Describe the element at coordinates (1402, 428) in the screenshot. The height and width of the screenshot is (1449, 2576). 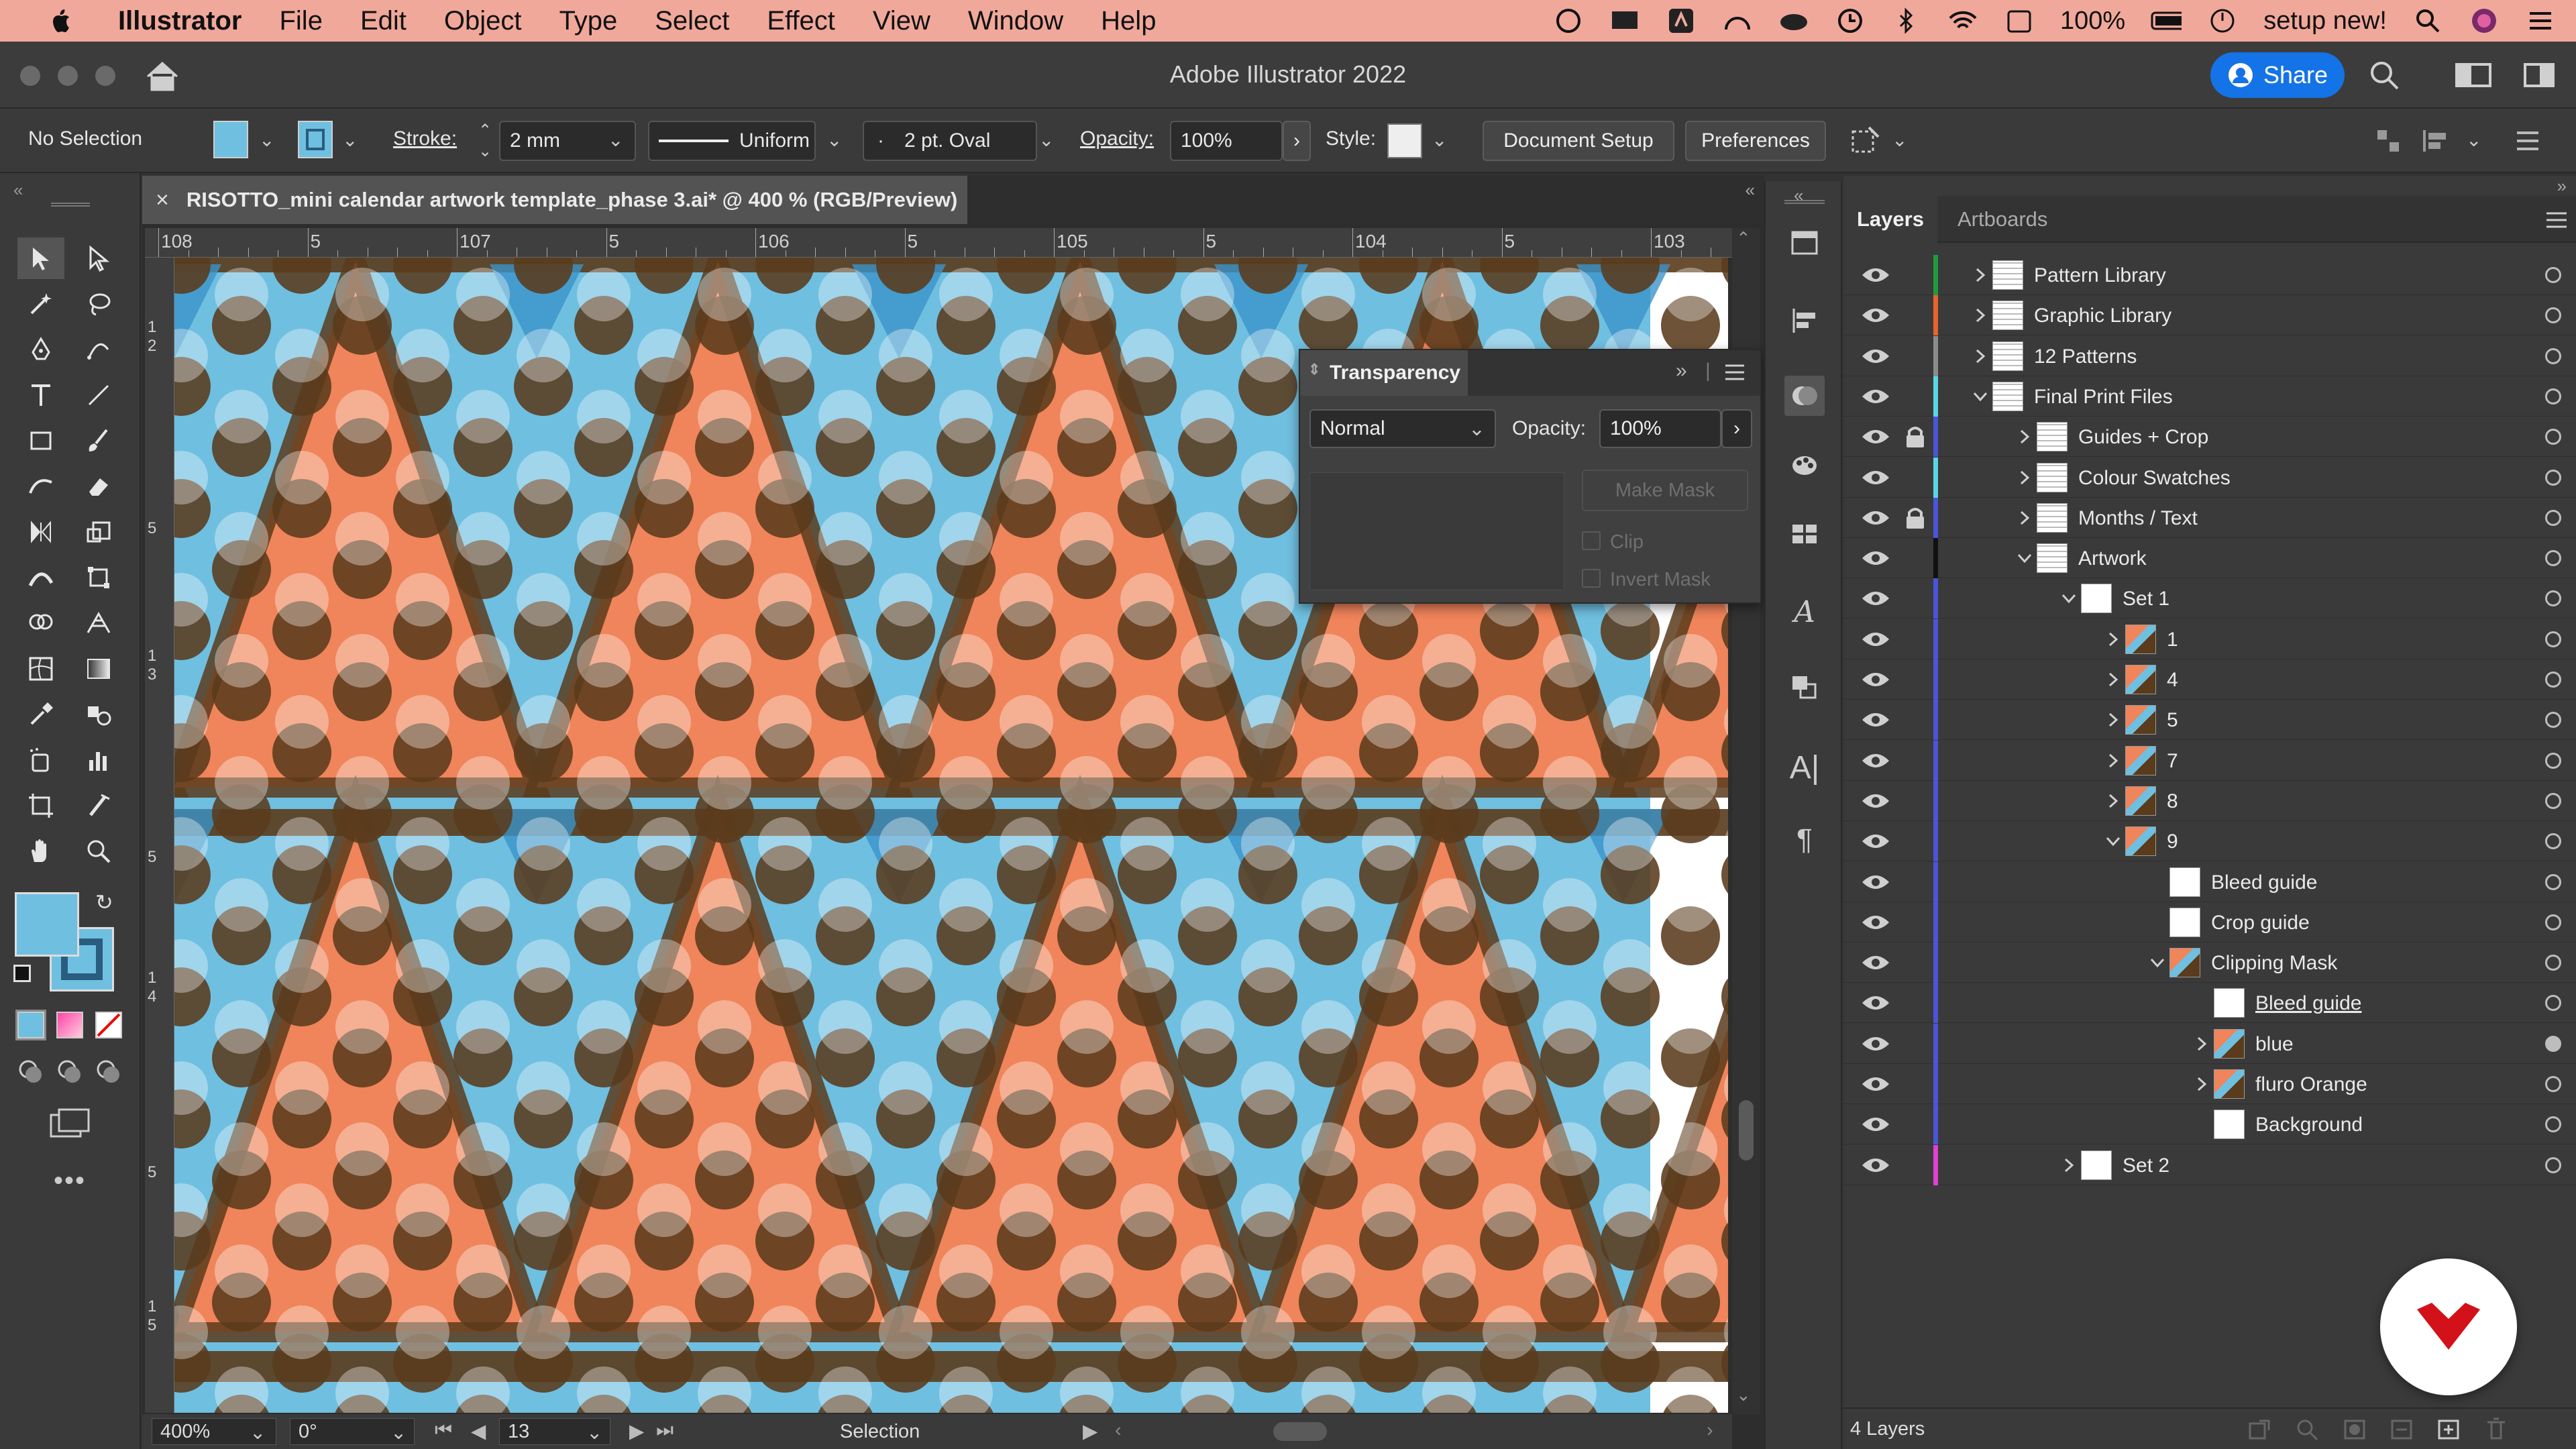
I see `blend-mode-select: Normal ⌄` at that location.